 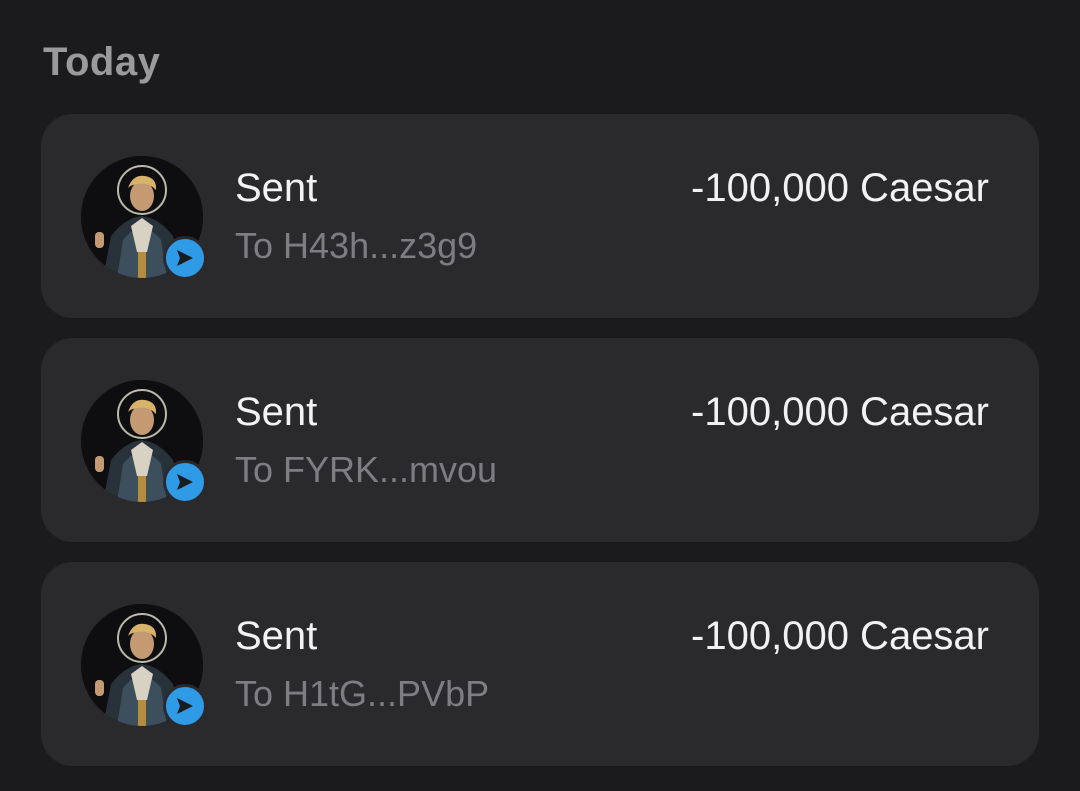 I want to click on transaction-recipient: To H43h...z3g9, so click(x=356, y=245).